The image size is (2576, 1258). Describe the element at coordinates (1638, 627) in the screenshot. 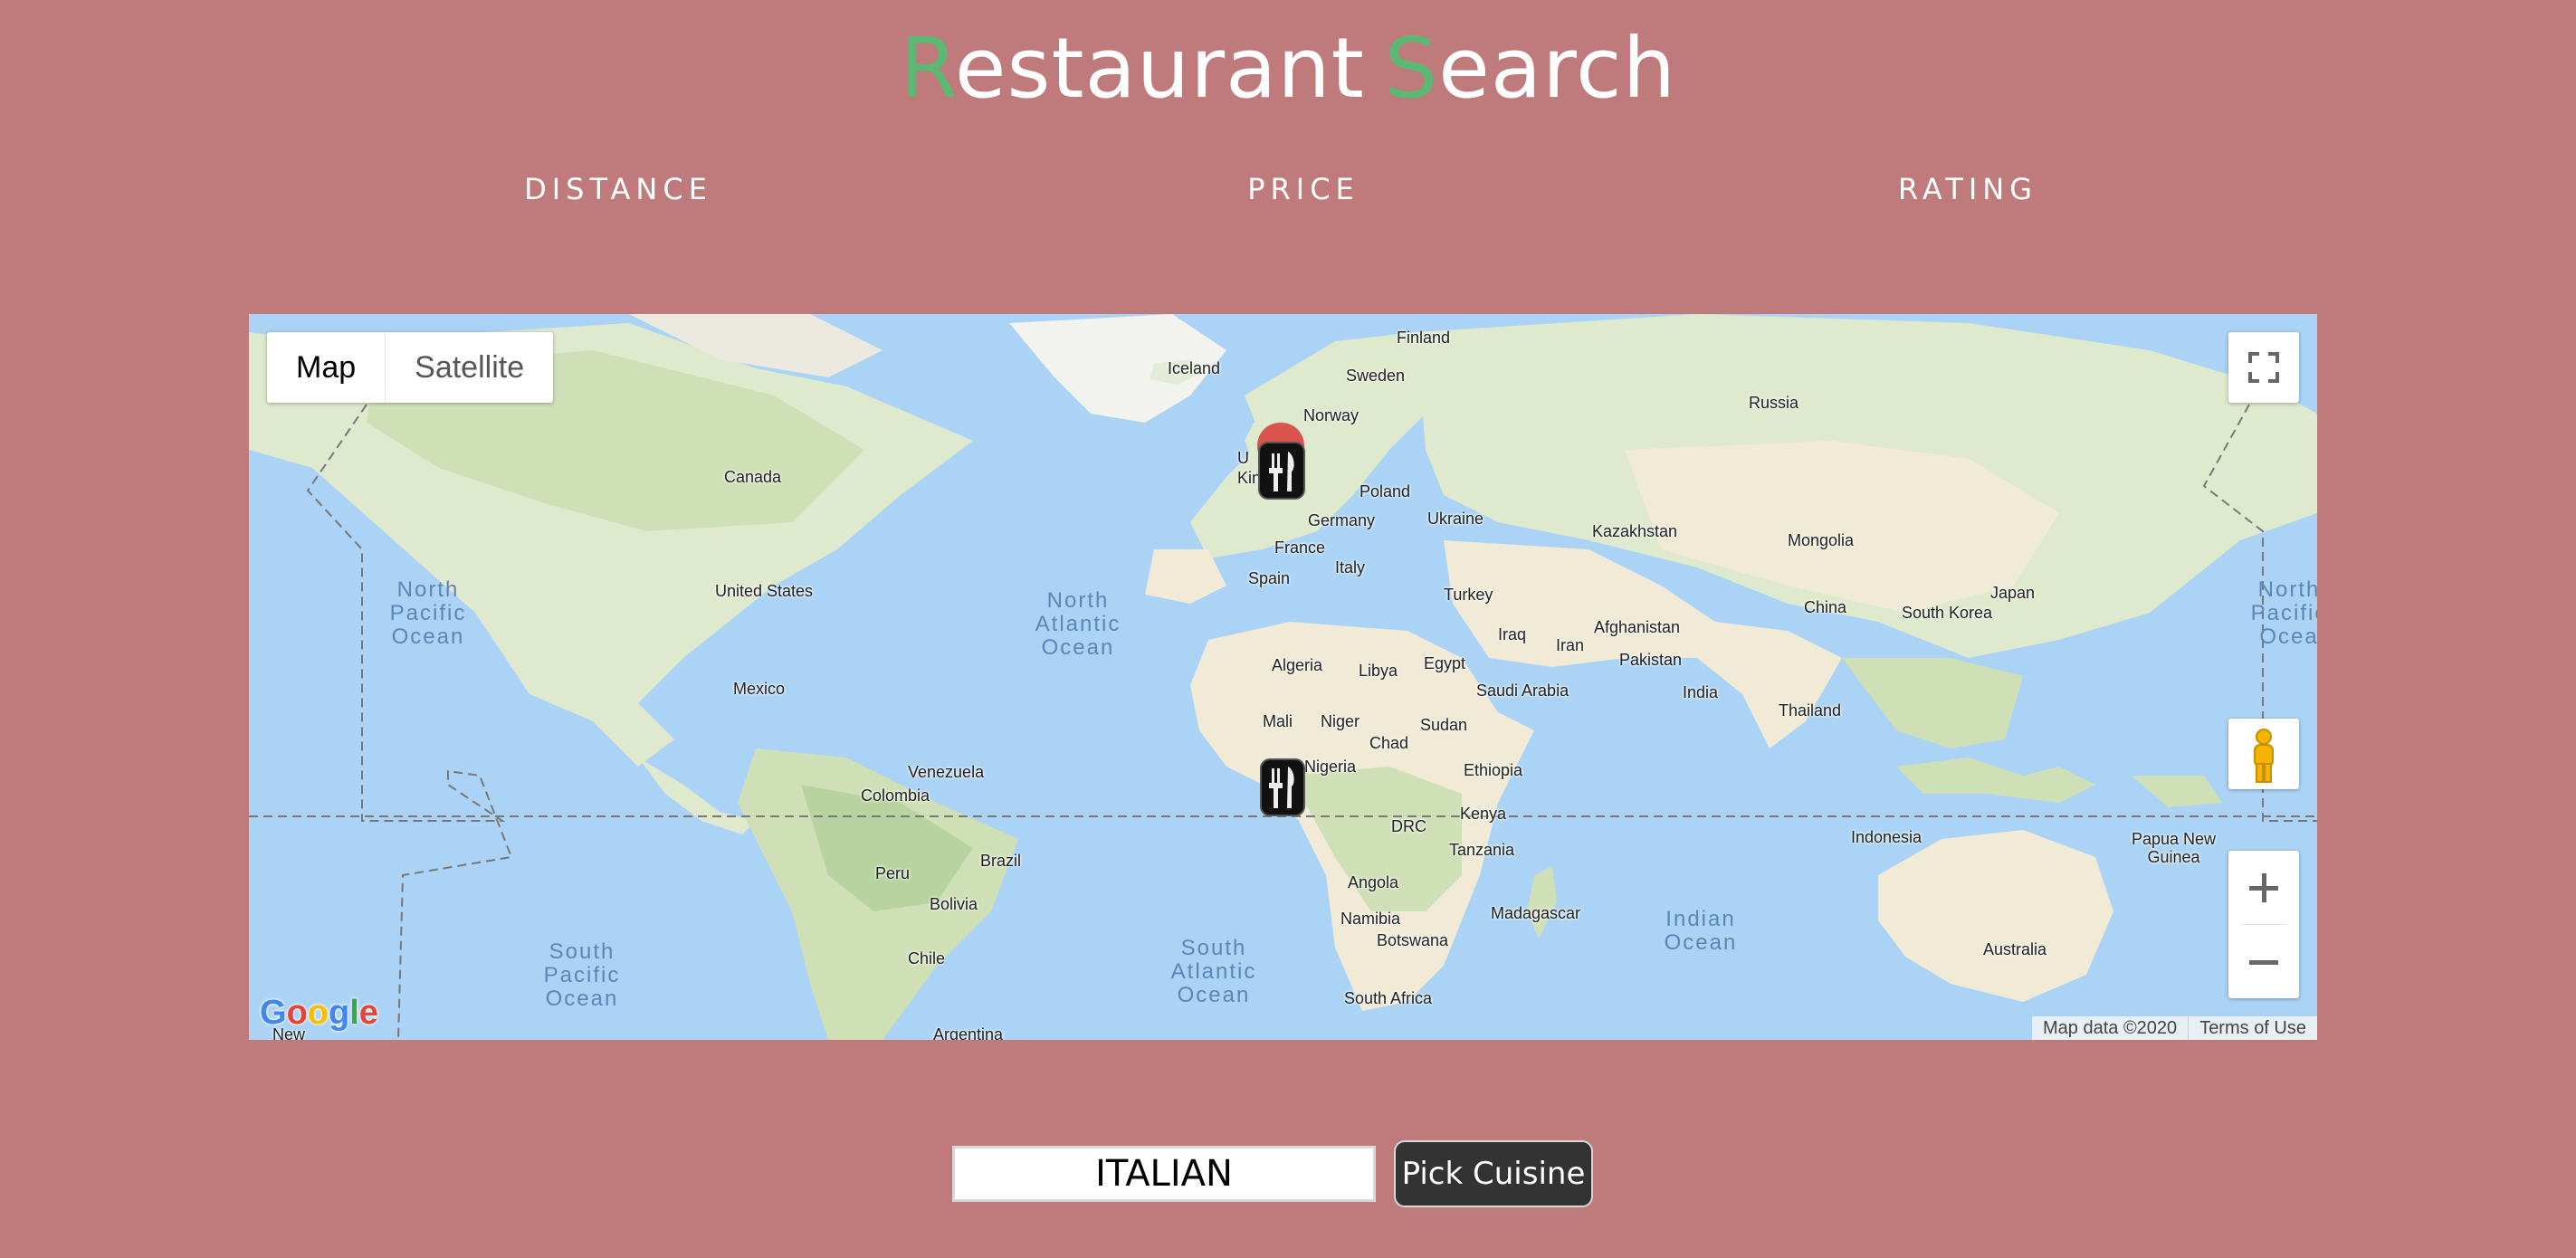

I see `label-afghanistan: Afghanistan` at that location.